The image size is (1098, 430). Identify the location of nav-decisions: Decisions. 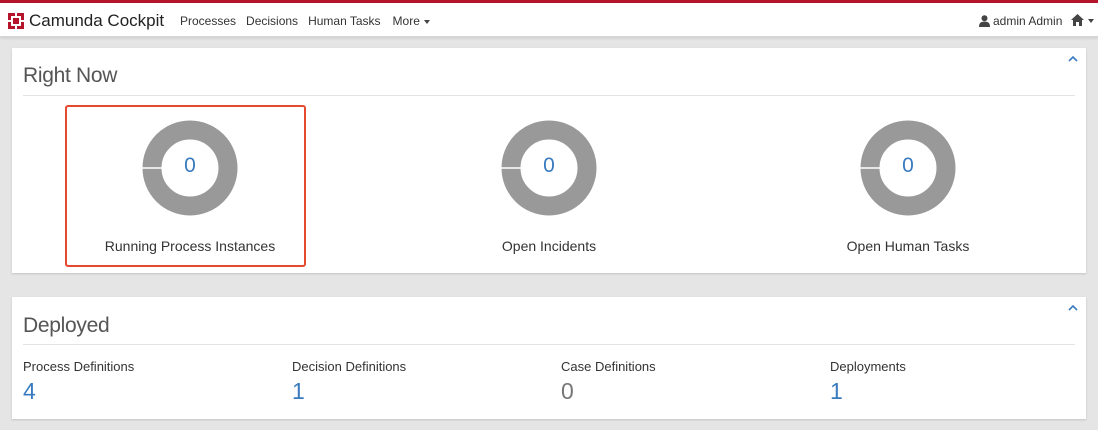
(272, 21).